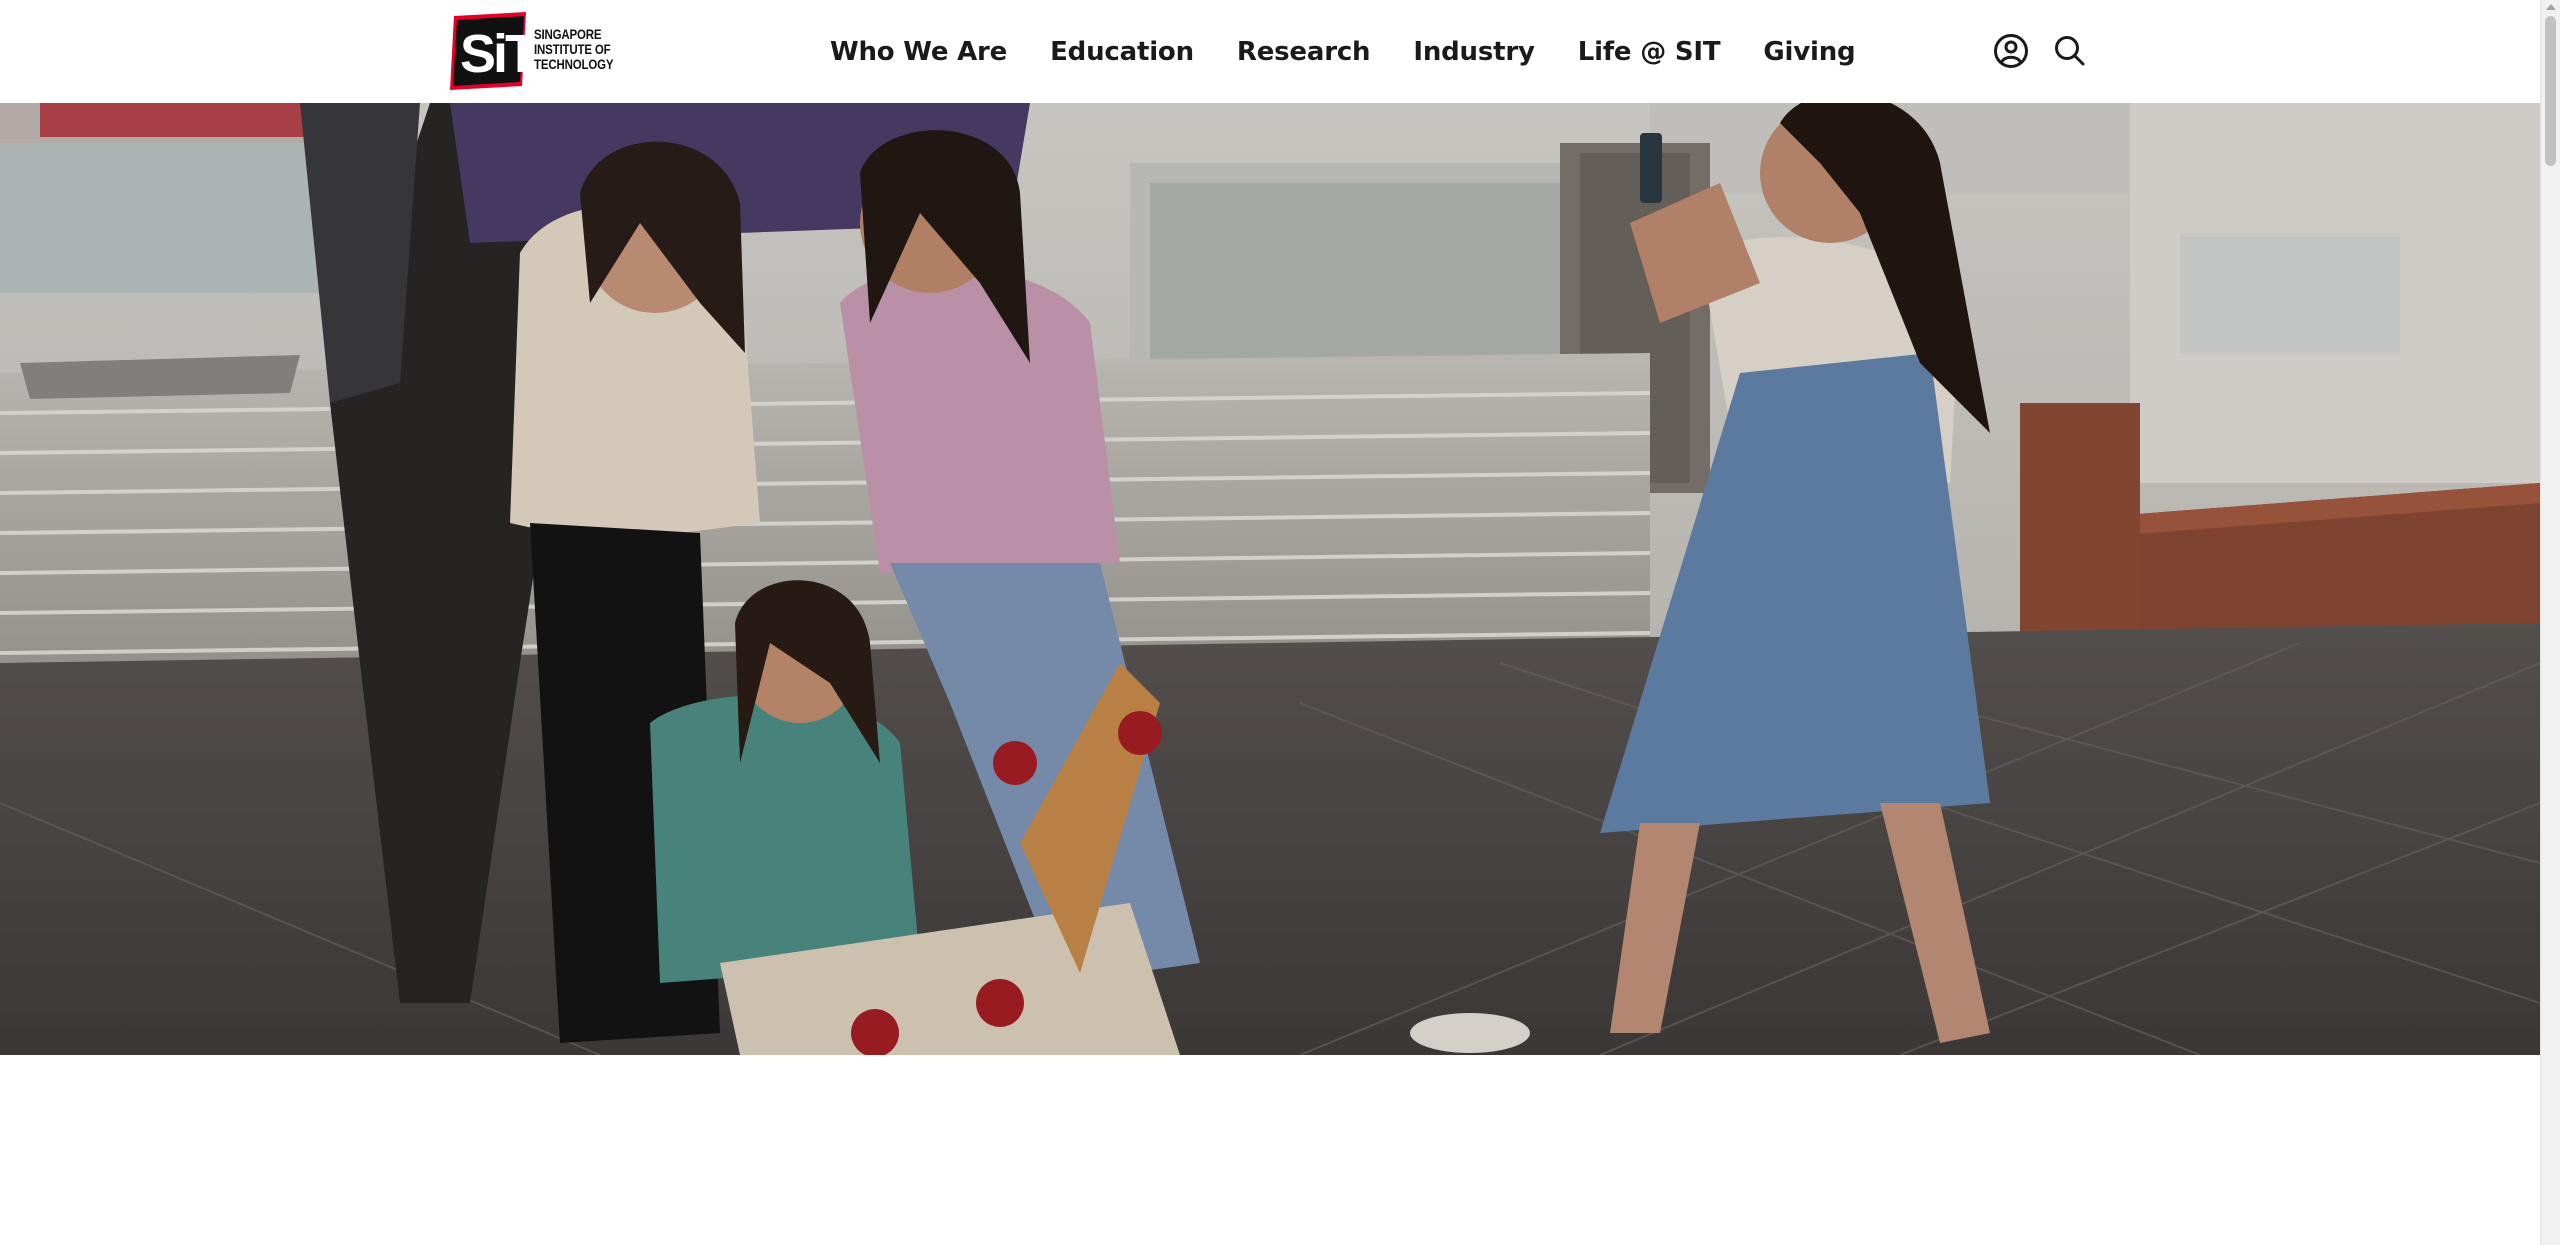 The height and width of the screenshot is (1245, 2560). Describe the element at coordinates (1304, 52) in the screenshot. I see `nav-research: Research` at that location.